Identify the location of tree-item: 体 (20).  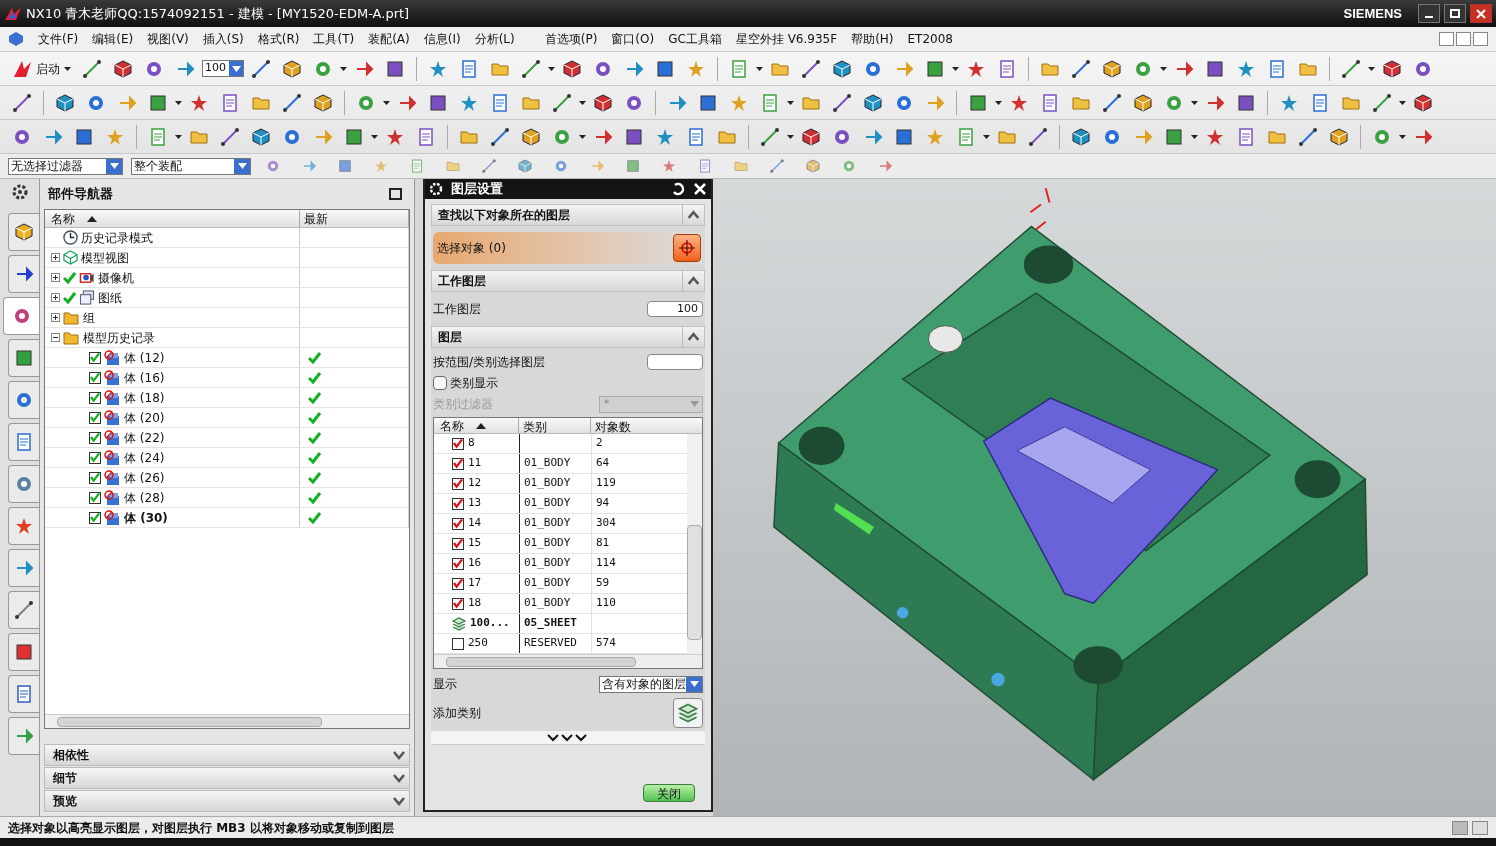
(144, 417).